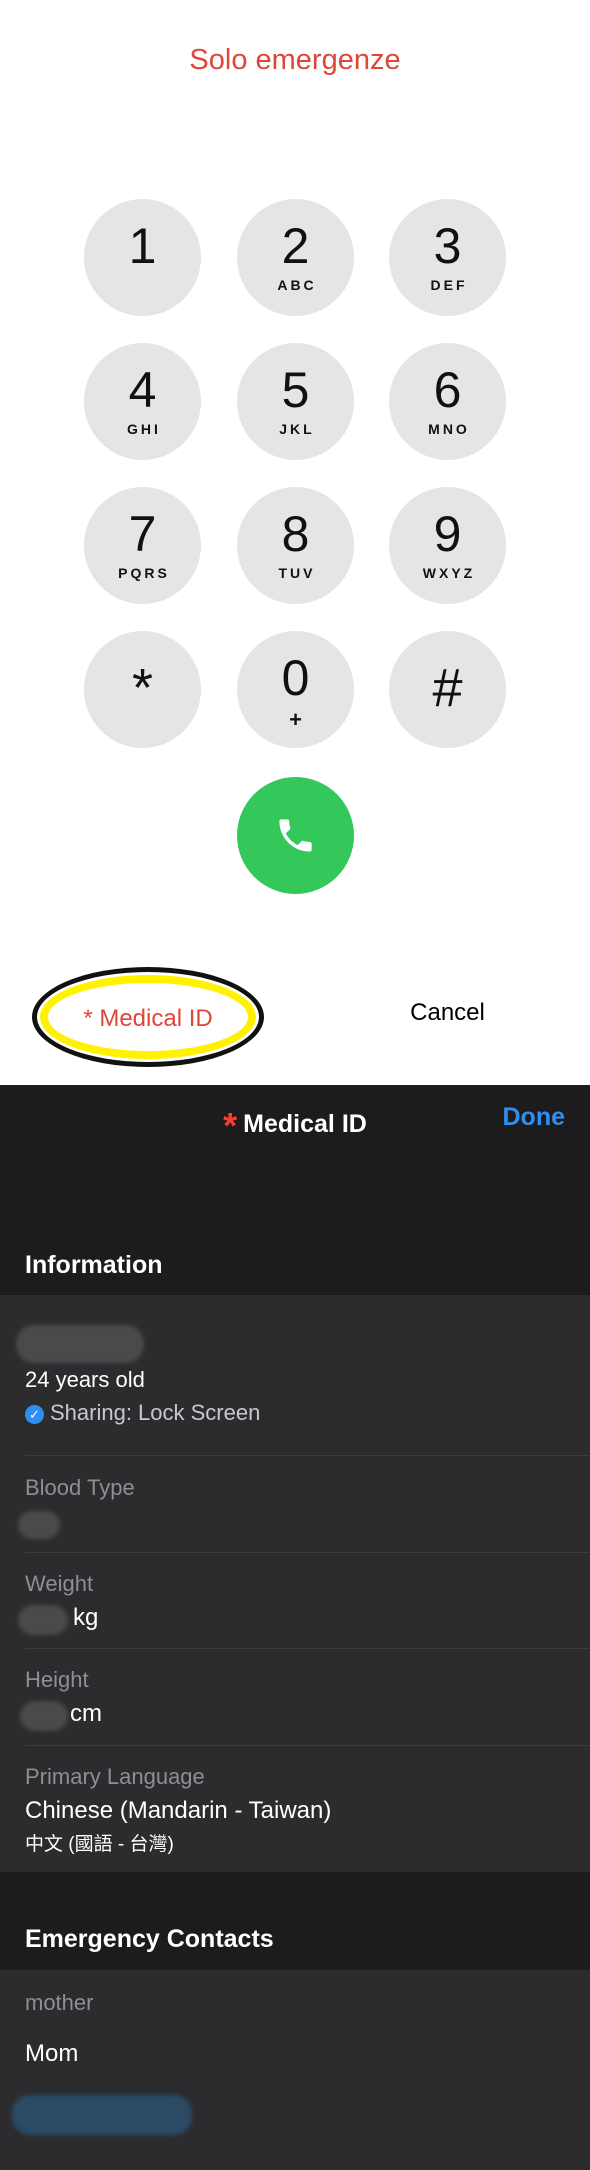 Image resolution: width=590 pixels, height=2170 pixels. I want to click on weight-label: Weight, so click(59, 1583).